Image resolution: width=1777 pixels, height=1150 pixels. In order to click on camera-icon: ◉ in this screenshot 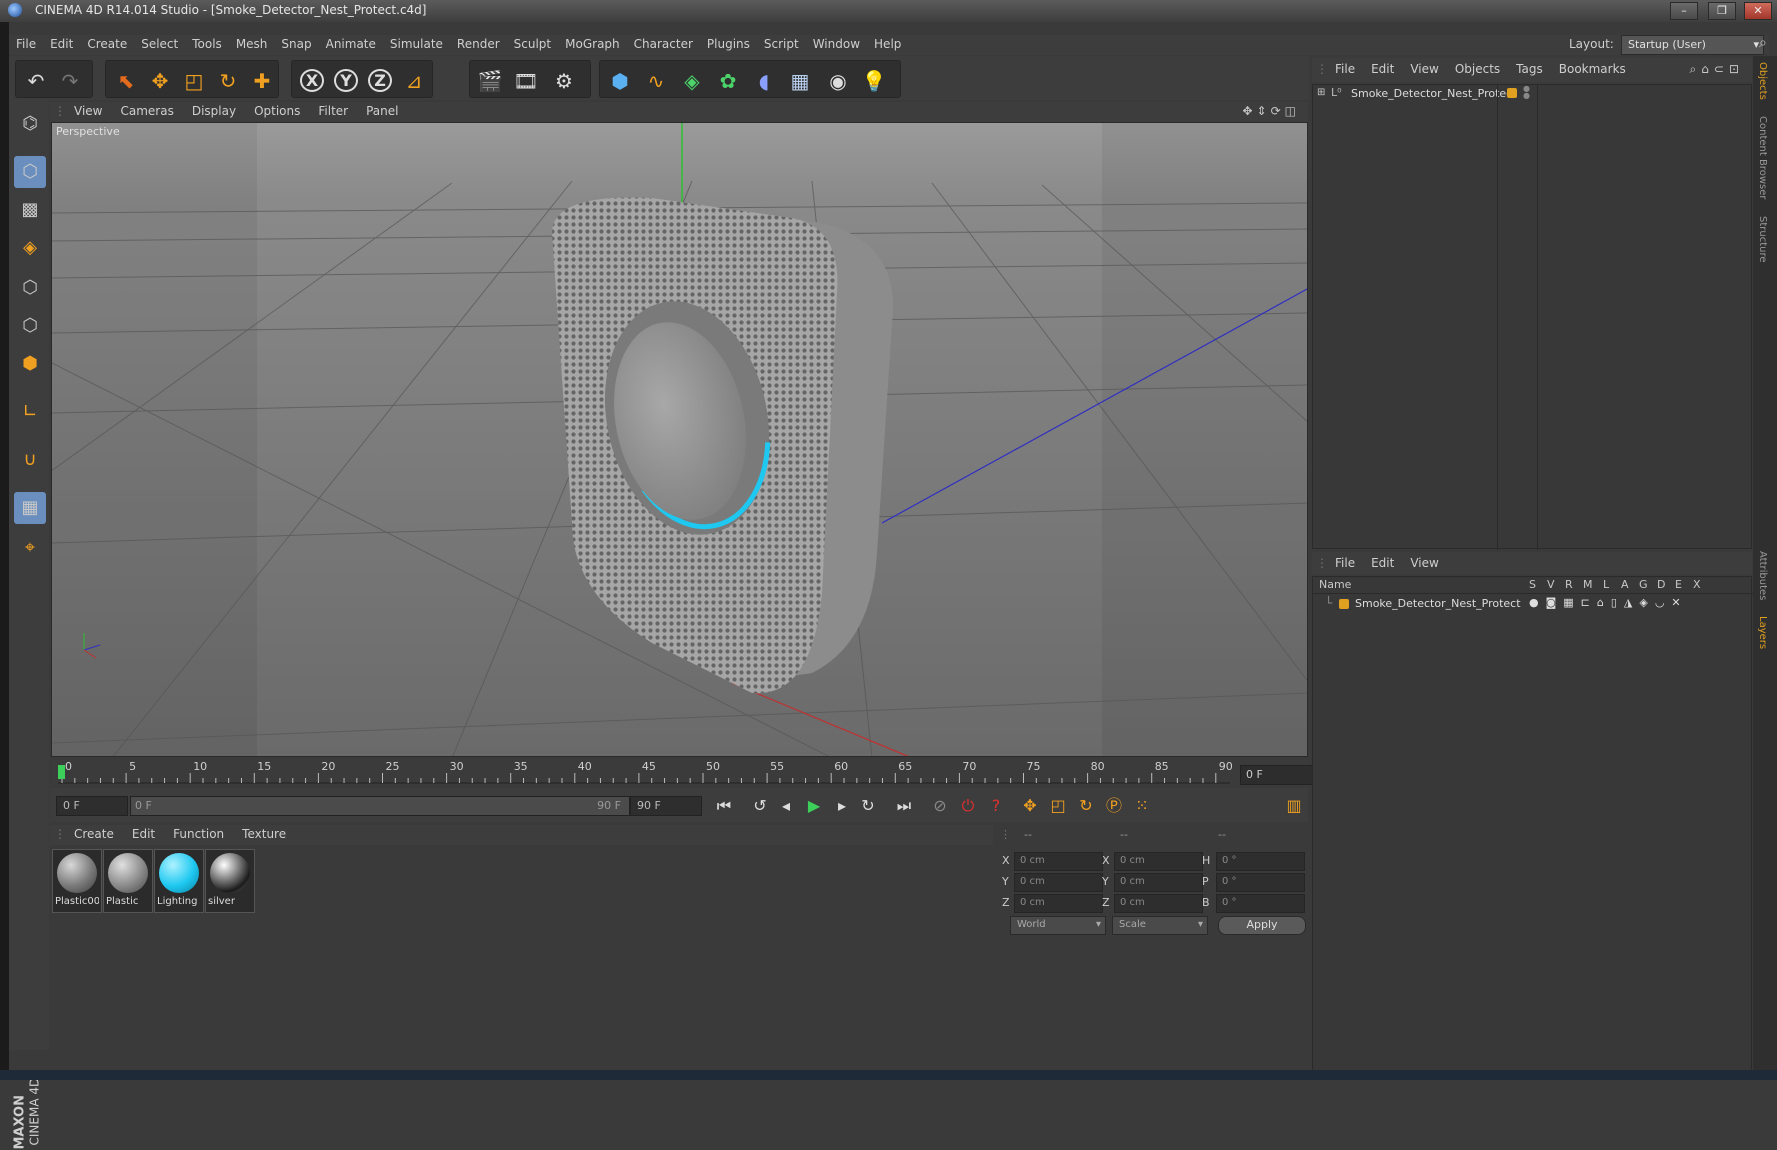, I will do `click(838, 81)`.